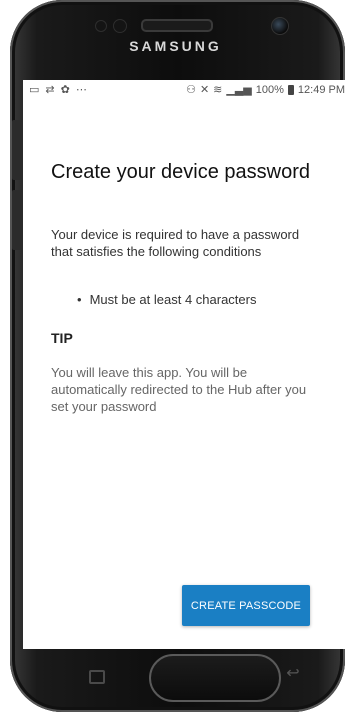 The image size is (351, 714). Describe the element at coordinates (280, 26) in the screenshot. I see `front-camera` at that location.